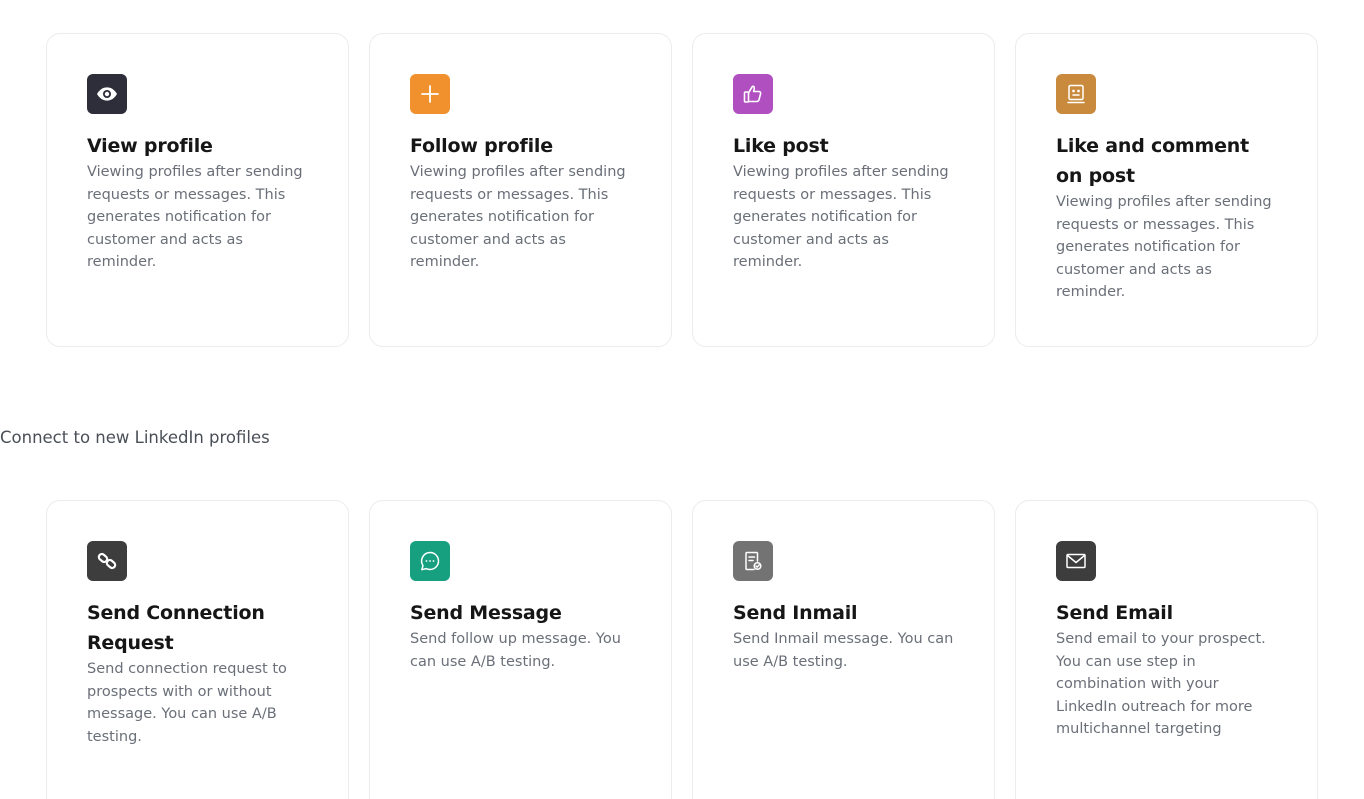 This screenshot has height=799, width=1364. Describe the element at coordinates (753, 561) in the screenshot. I see `inmail-icon` at that location.